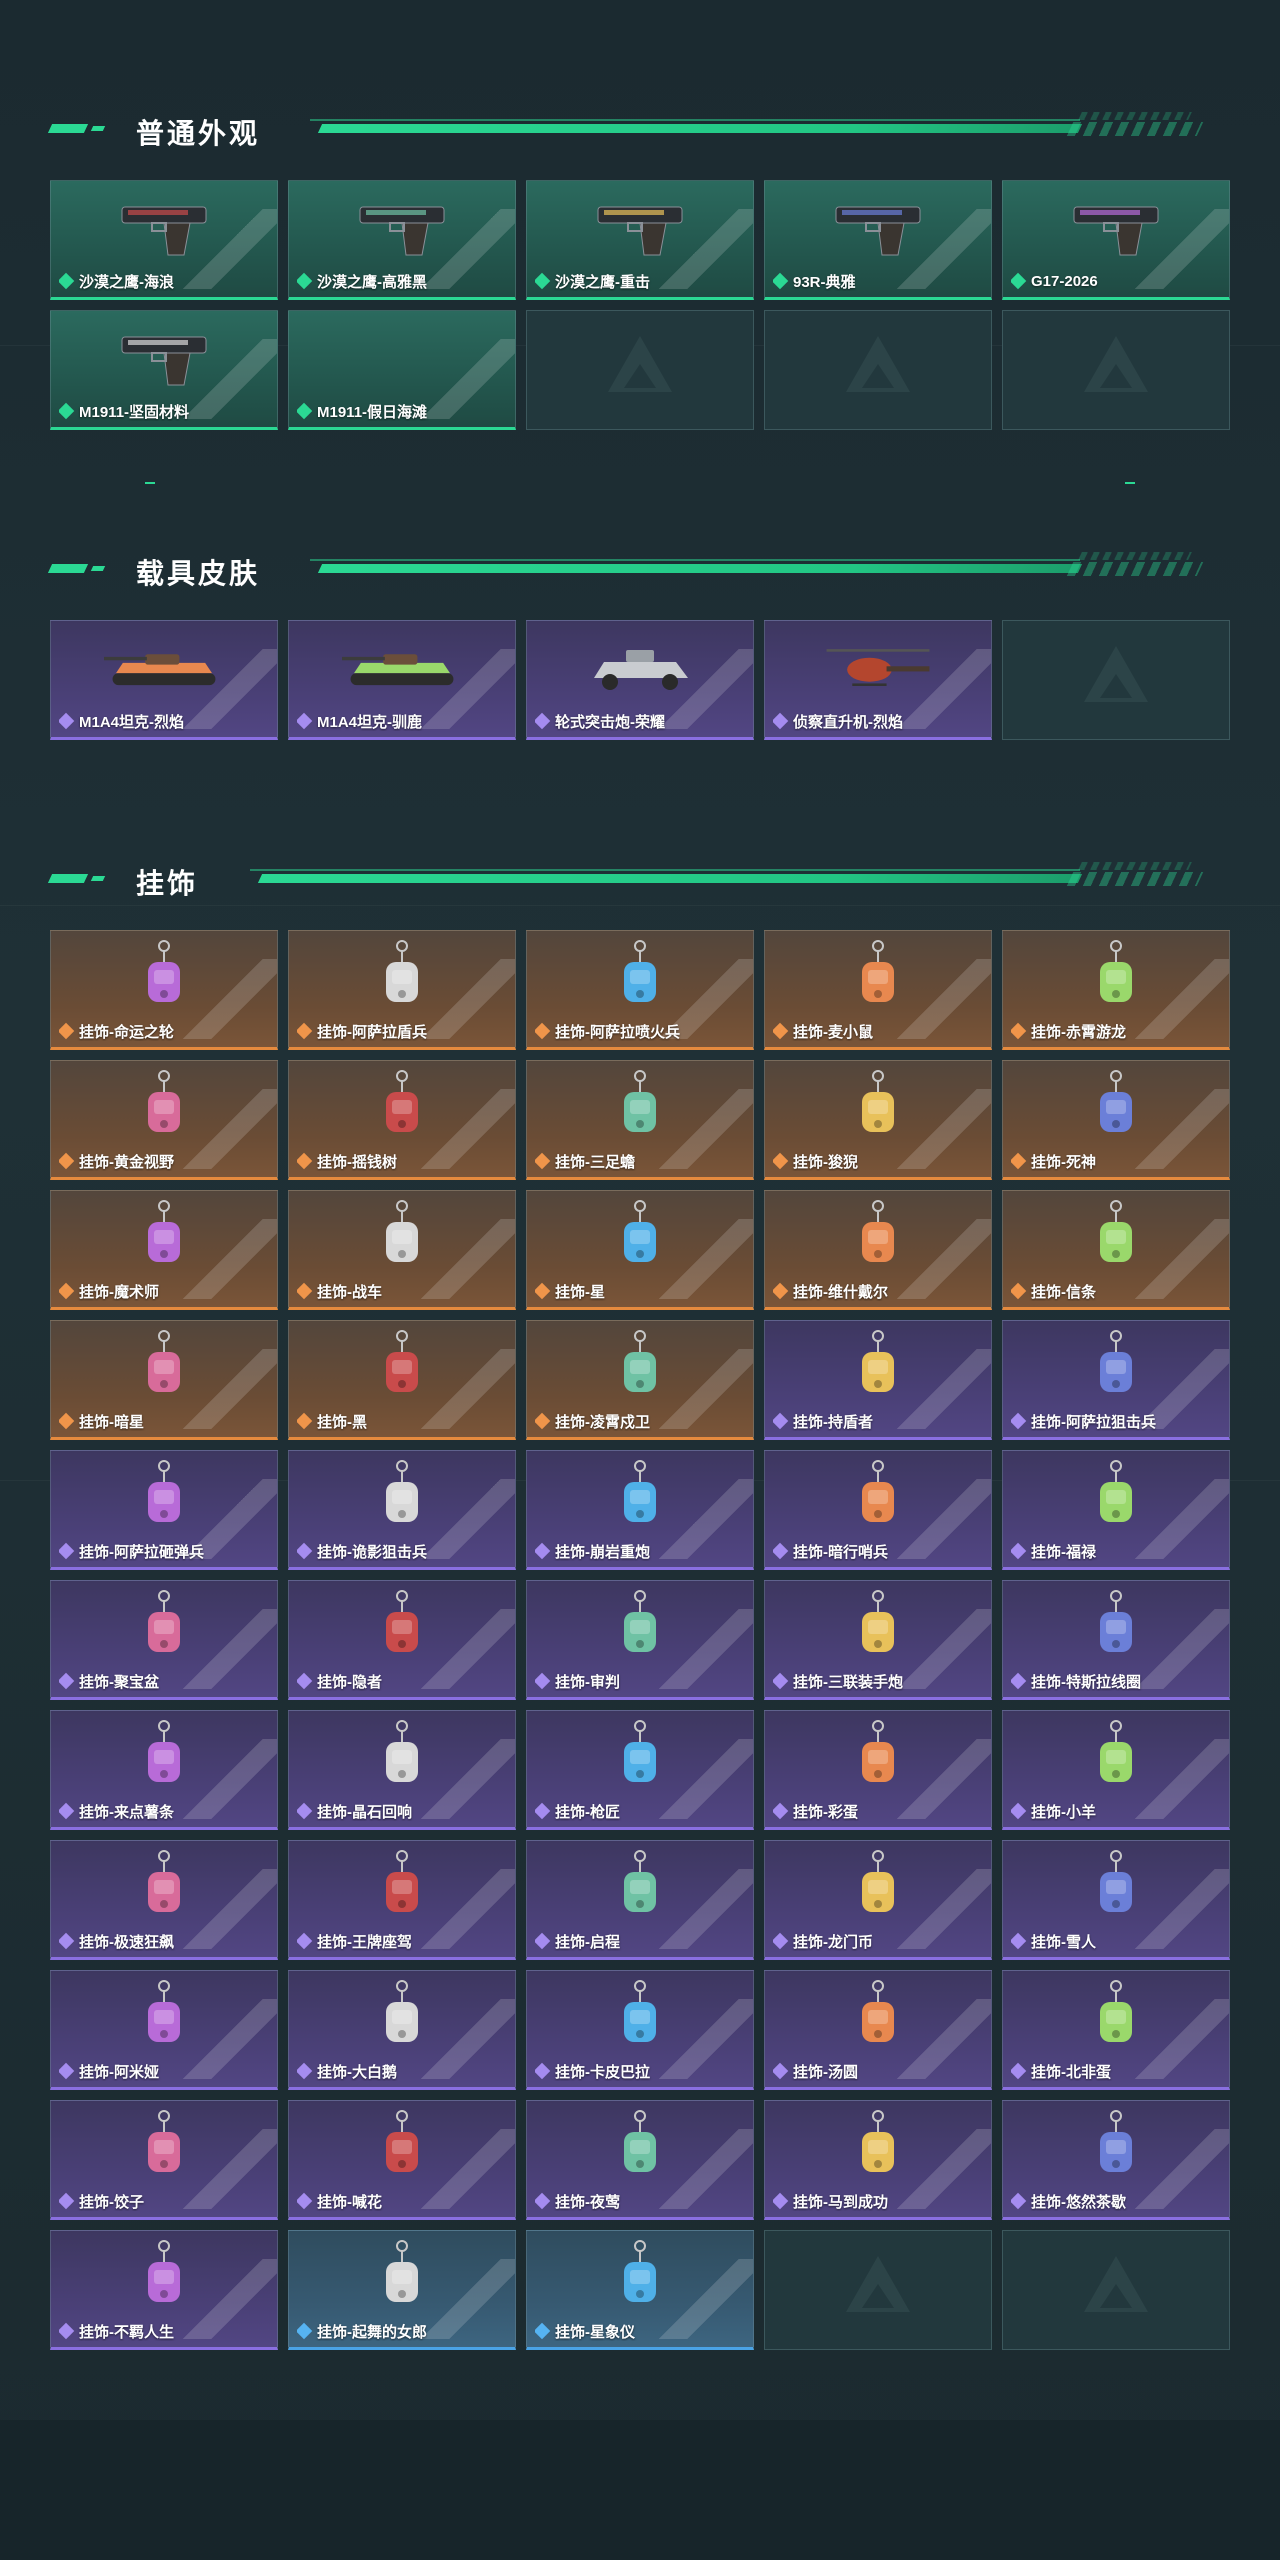  I want to click on item-card: 挂饰-黑, so click(402, 1380).